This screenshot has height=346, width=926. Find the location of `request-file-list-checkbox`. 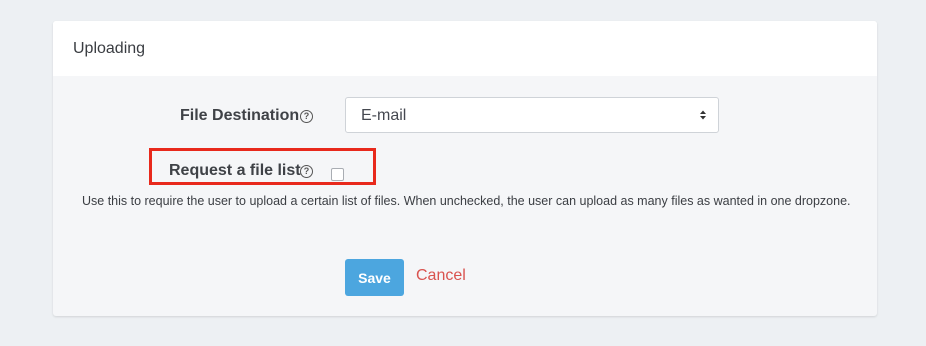

request-file-list-checkbox is located at coordinates (337, 174).